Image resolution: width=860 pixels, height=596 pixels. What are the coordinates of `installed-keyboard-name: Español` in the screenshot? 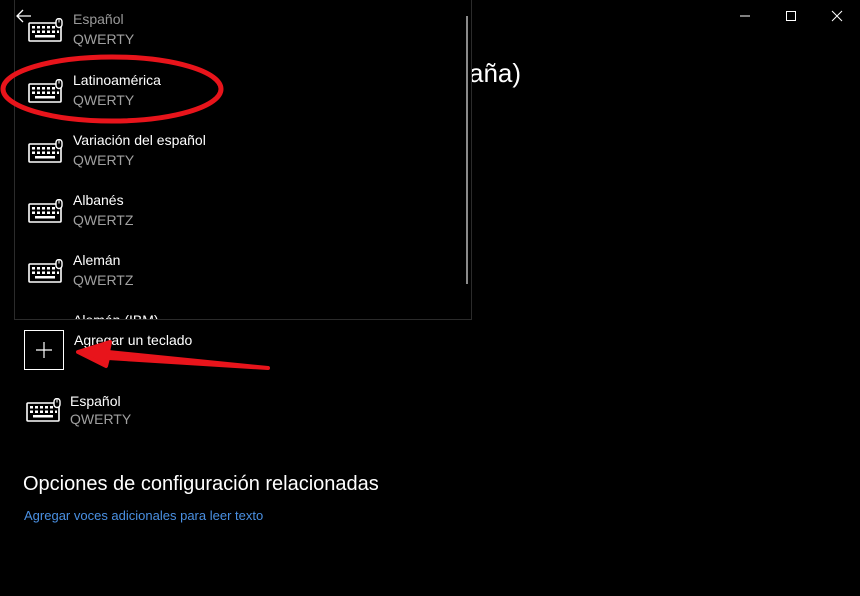 It's located at (95, 401).